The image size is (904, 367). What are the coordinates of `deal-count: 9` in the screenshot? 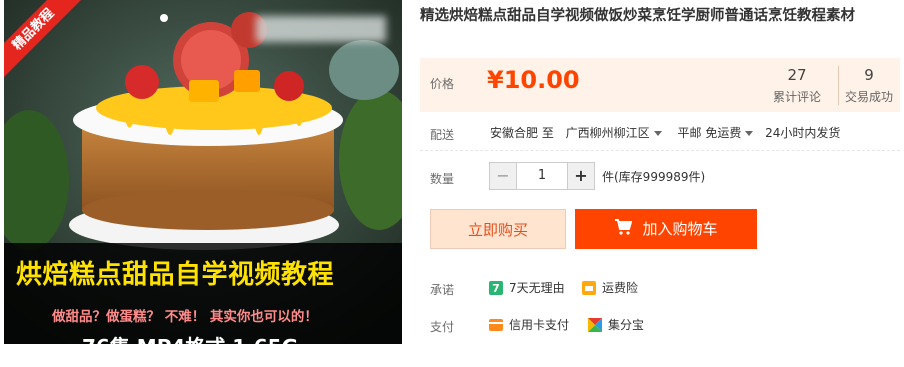 It's located at (869, 75).